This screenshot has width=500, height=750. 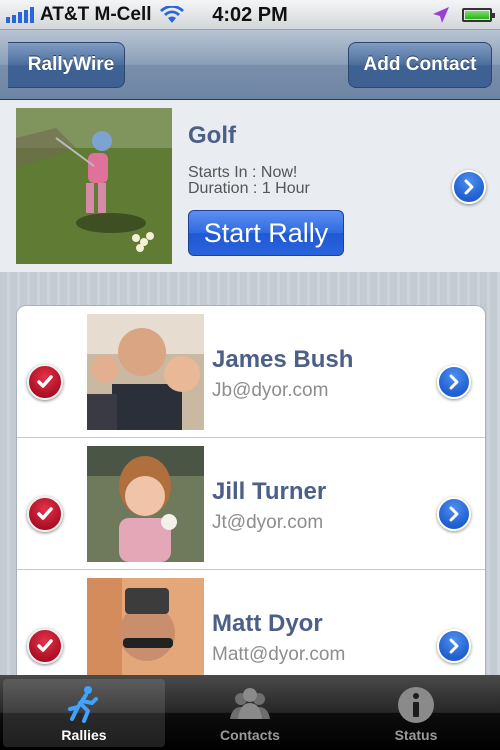 What do you see at coordinates (71, 64) in the screenshot?
I see `back-button-label: RallyWire` at bounding box center [71, 64].